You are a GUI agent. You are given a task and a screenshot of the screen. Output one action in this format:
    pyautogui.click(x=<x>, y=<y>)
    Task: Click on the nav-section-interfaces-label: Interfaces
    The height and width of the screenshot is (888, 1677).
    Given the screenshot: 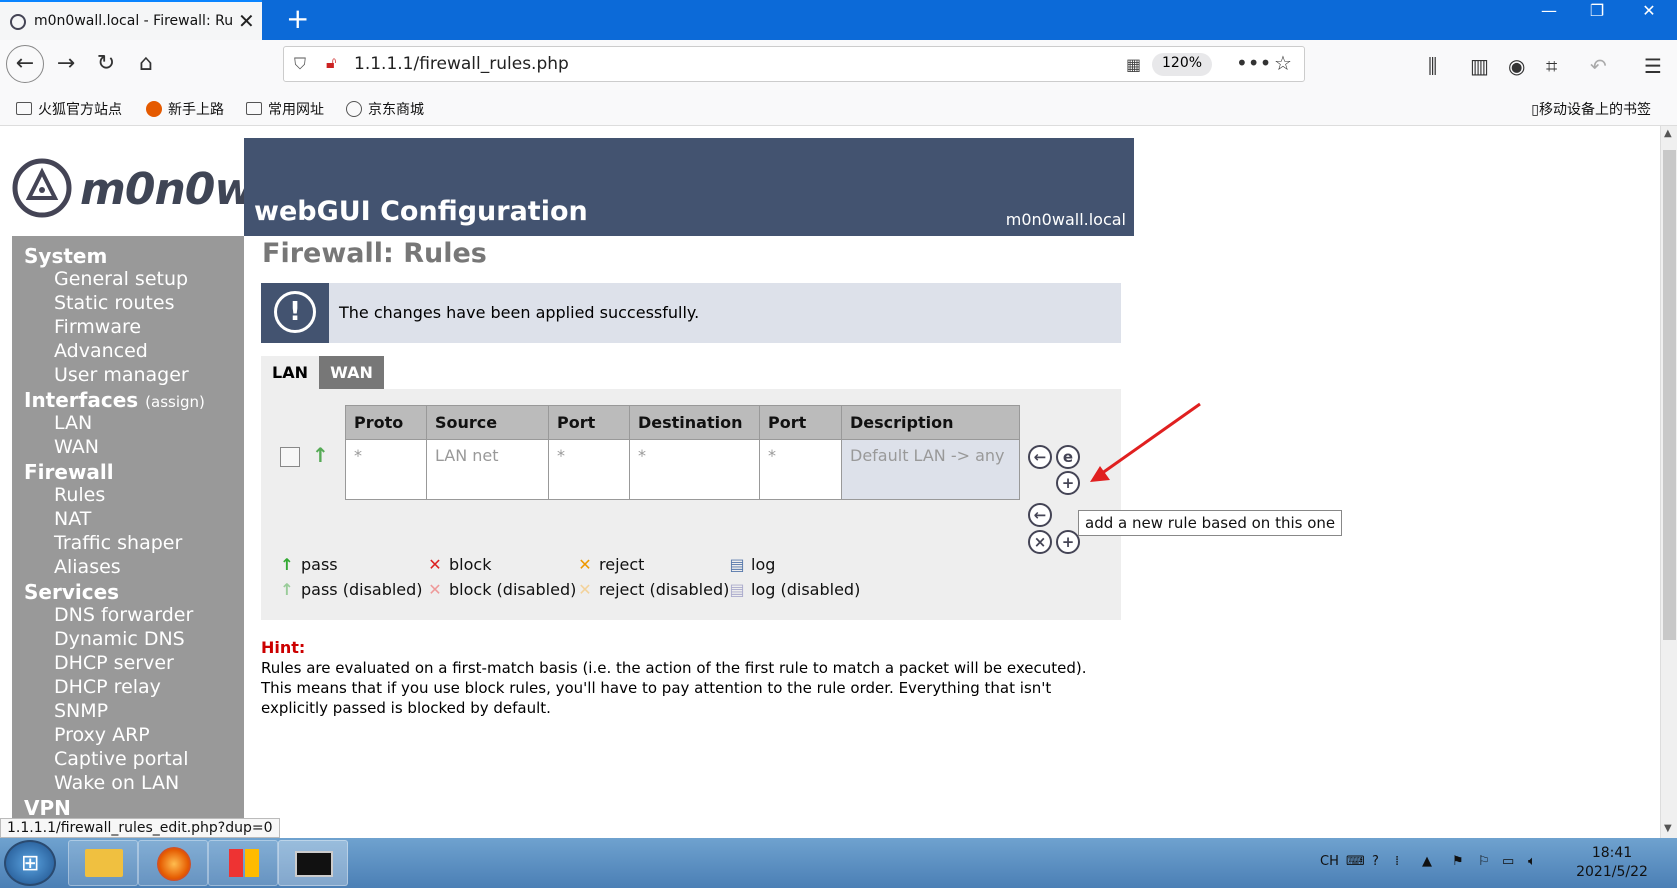 What is the action you would take?
    pyautogui.click(x=81, y=400)
    